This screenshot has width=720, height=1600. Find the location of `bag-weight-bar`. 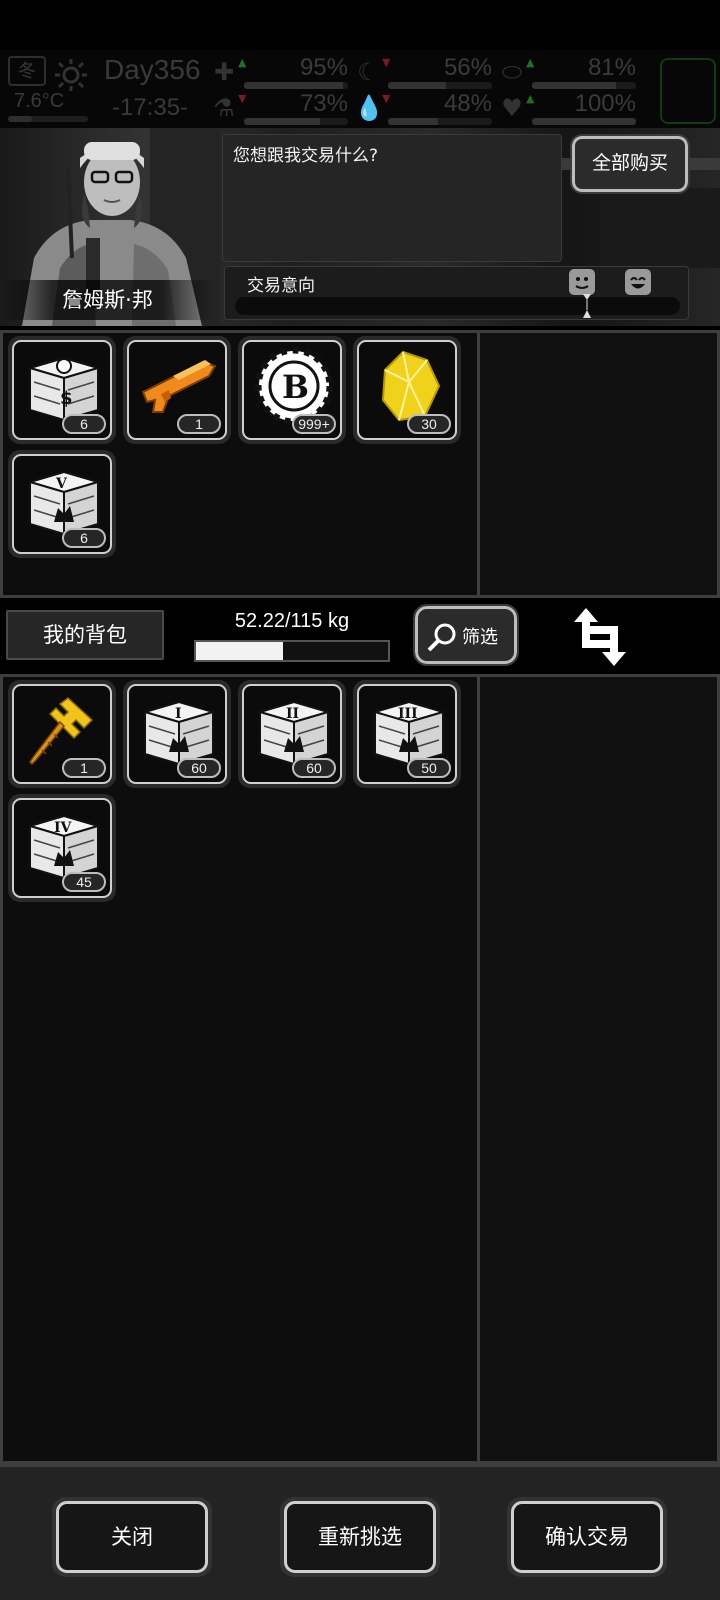

bag-weight-bar is located at coordinates (292, 651).